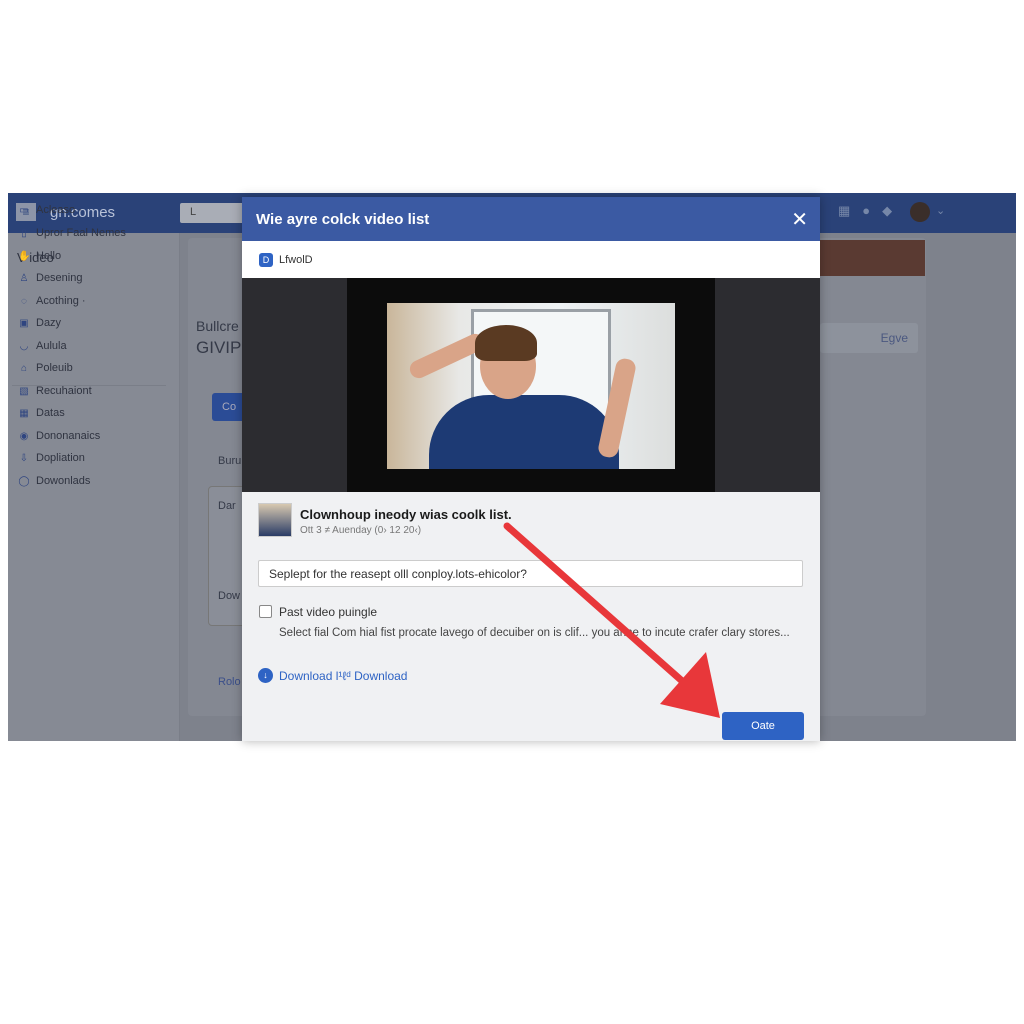 Image resolution: width=1024 pixels, height=1024 pixels. Describe the element at coordinates (24, 233) in the screenshot. I see `file-icon: ▯` at that location.